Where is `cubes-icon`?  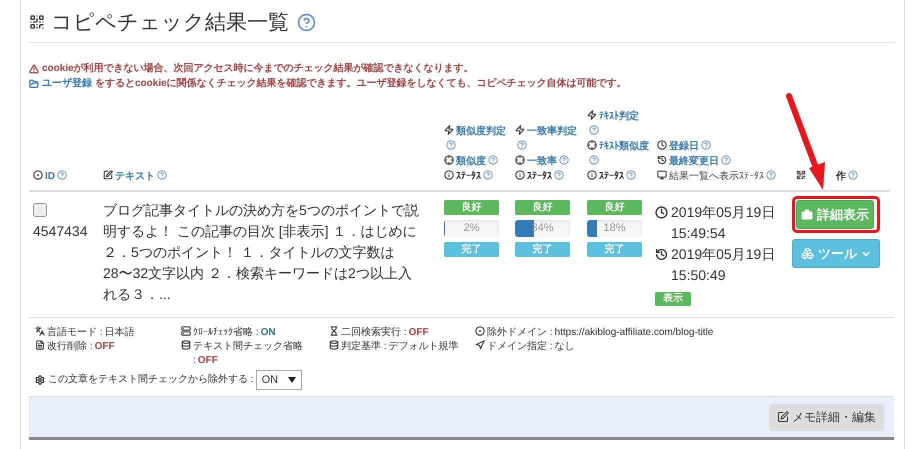 cubes-icon is located at coordinates (807, 253).